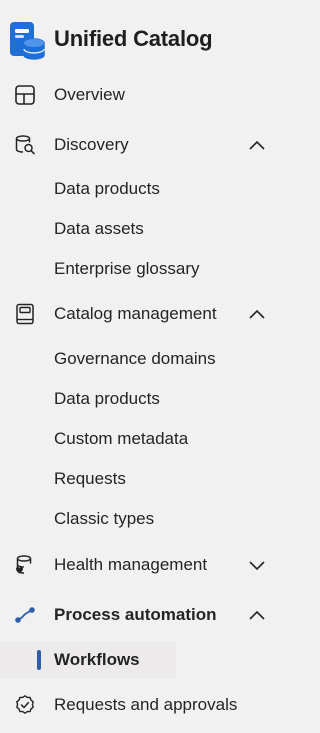 The width and height of the screenshot is (320, 733). I want to click on nav-subitem-requests: Requests, so click(88, 479).